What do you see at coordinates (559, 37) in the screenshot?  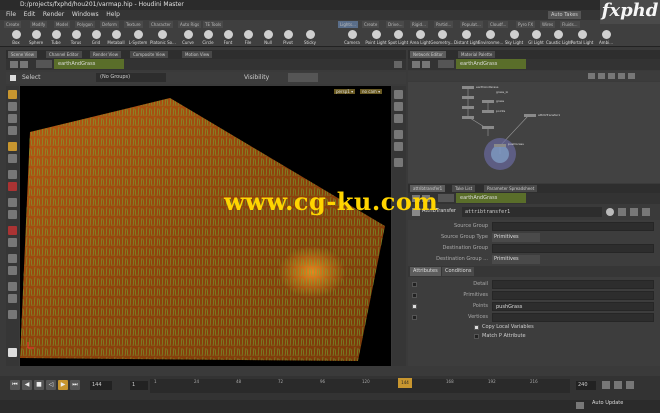 I see `tool-caustic-light: Caustic Light` at bounding box center [559, 37].